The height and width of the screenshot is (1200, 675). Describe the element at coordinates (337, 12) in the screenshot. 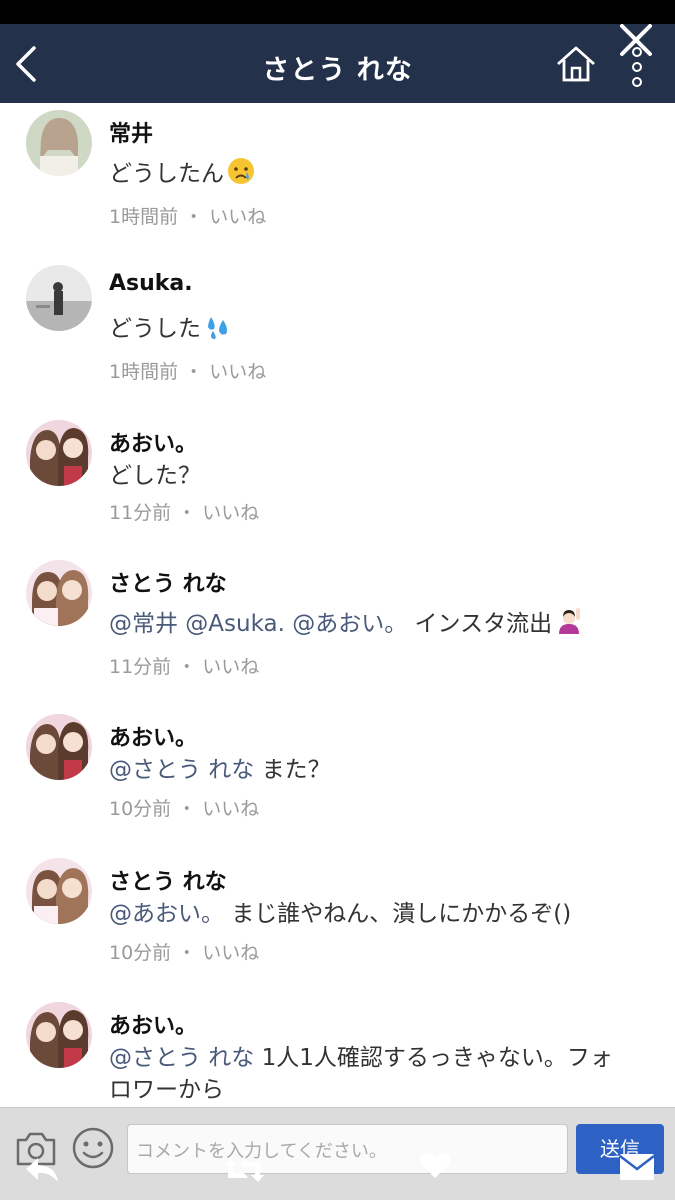

I see `status-strip` at that location.